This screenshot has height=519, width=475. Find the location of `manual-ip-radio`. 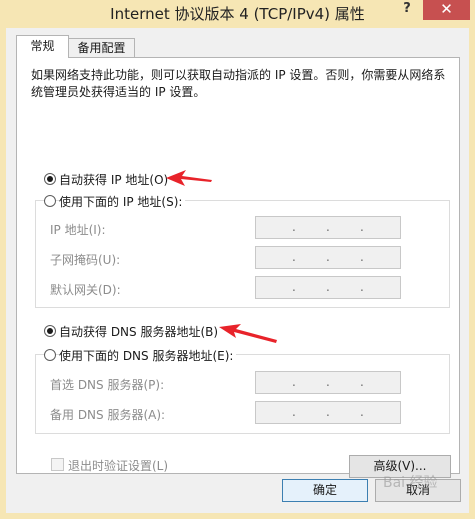

manual-ip-radio is located at coordinates (50, 201).